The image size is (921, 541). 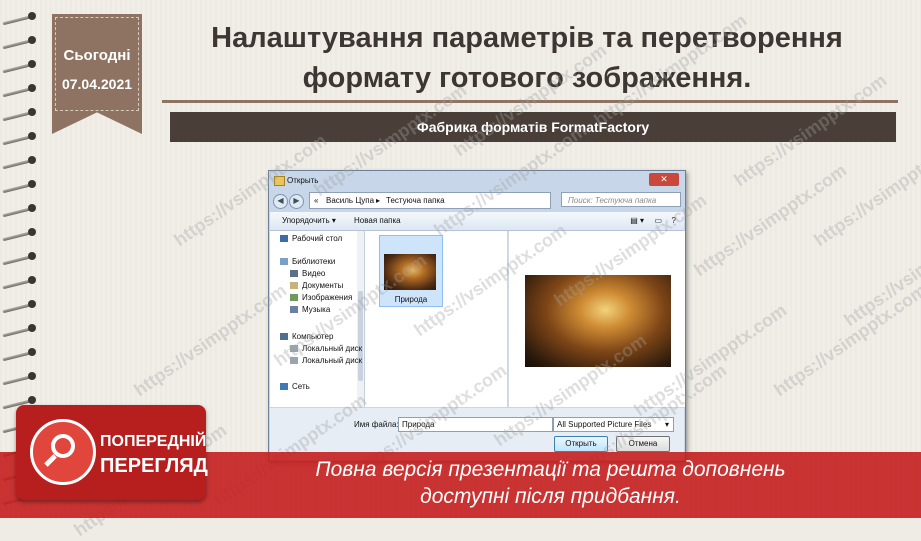 What do you see at coordinates (97, 84) in the screenshot?
I see `ribbon-date: 07.04.2021` at bounding box center [97, 84].